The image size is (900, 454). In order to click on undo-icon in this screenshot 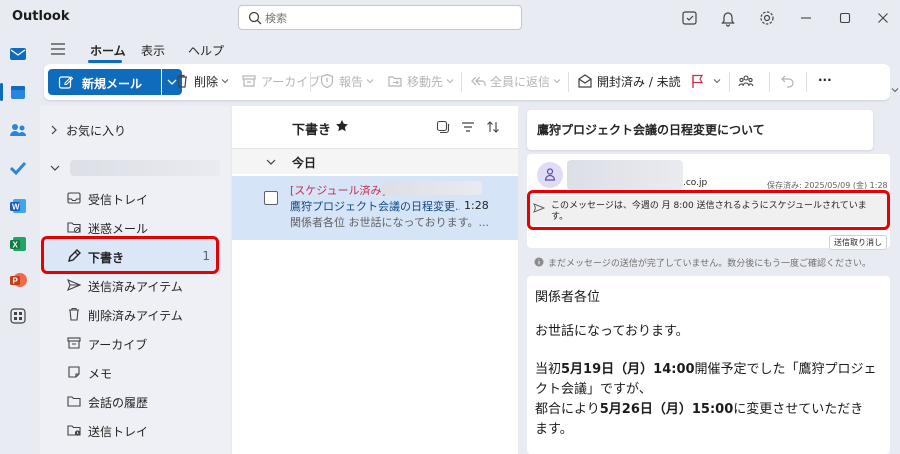, I will do `click(787, 81)`.